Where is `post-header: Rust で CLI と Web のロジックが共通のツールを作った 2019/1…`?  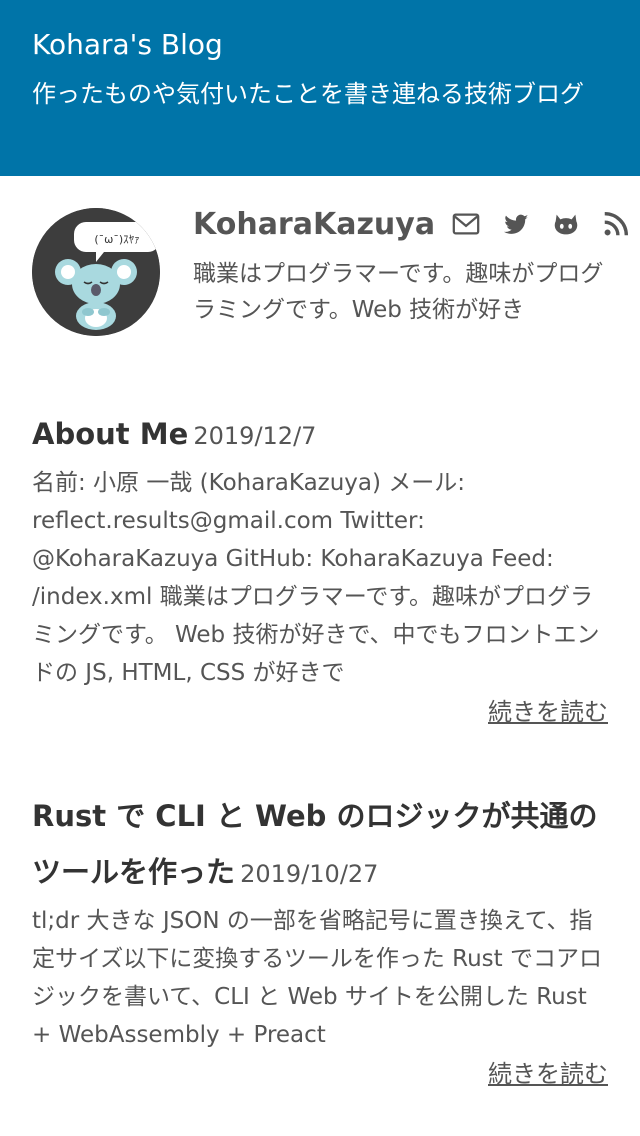 post-header: Rust で CLI と Web のロジックが共通のツールを作った 2019/1… is located at coordinates (320, 844).